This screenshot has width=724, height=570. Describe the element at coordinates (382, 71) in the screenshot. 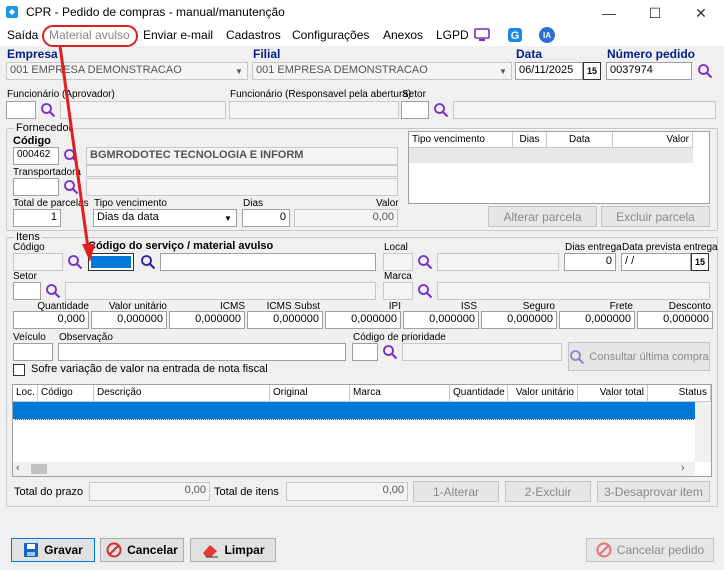

I see `filial-combo: 001 EMPRESA DEMONSTRACAO ▼` at that location.